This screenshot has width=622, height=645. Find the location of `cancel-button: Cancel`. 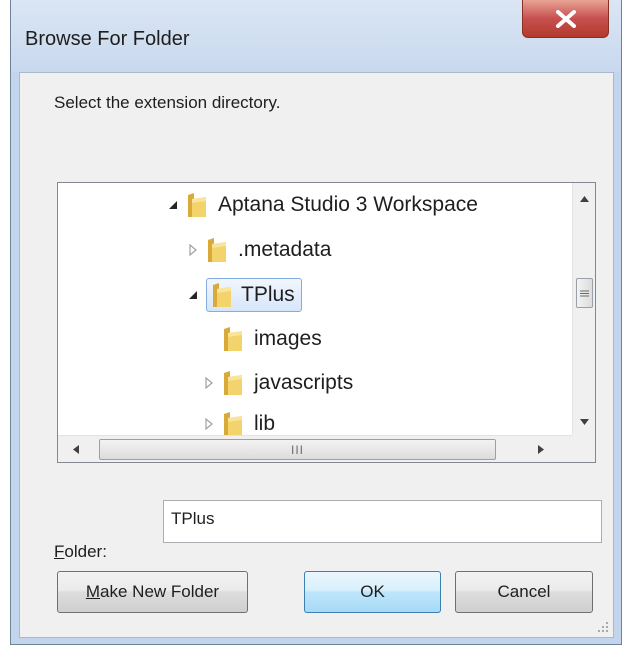

cancel-button: Cancel is located at coordinates (524, 592).